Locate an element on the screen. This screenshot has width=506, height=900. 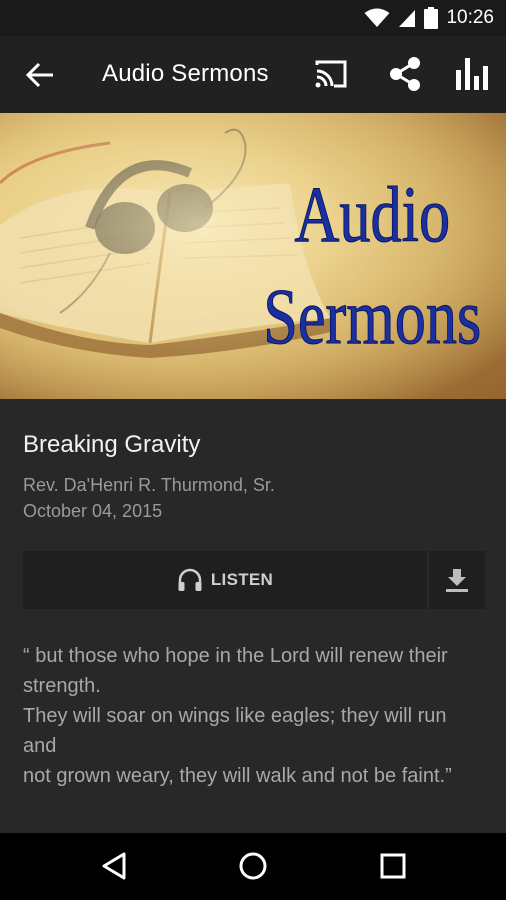
bar-chart-icon is located at coordinates (472, 74).